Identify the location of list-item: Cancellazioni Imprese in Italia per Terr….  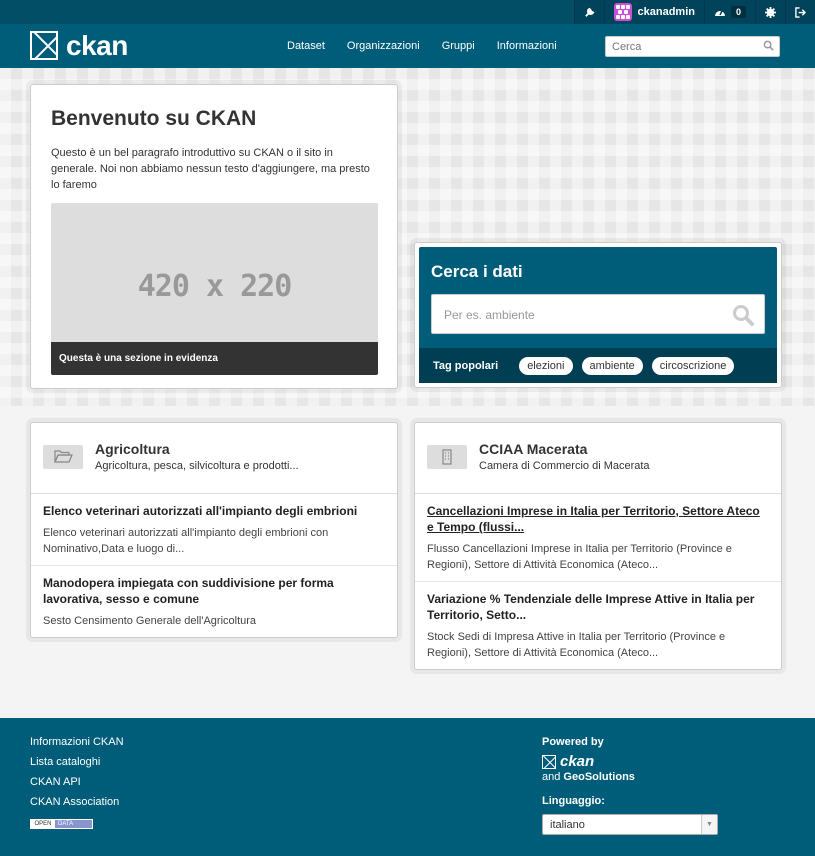
(598, 538).